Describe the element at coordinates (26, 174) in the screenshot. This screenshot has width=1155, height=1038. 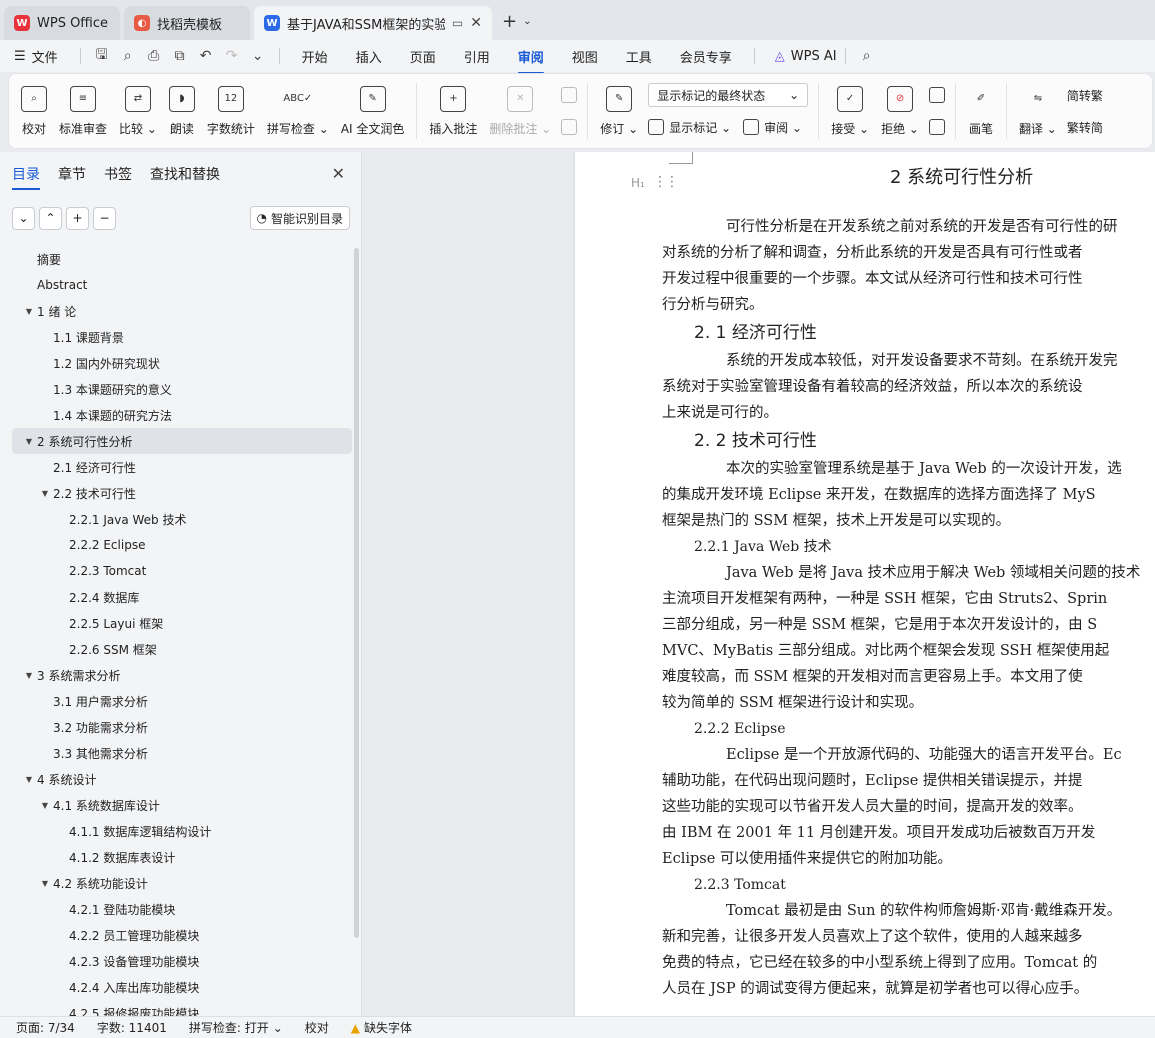
I see `tab-toc: 目录` at that location.